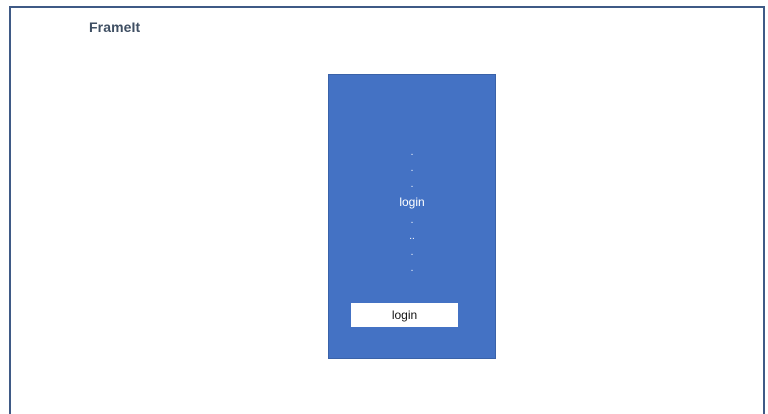  I want to click on login-label: login, so click(412, 202).